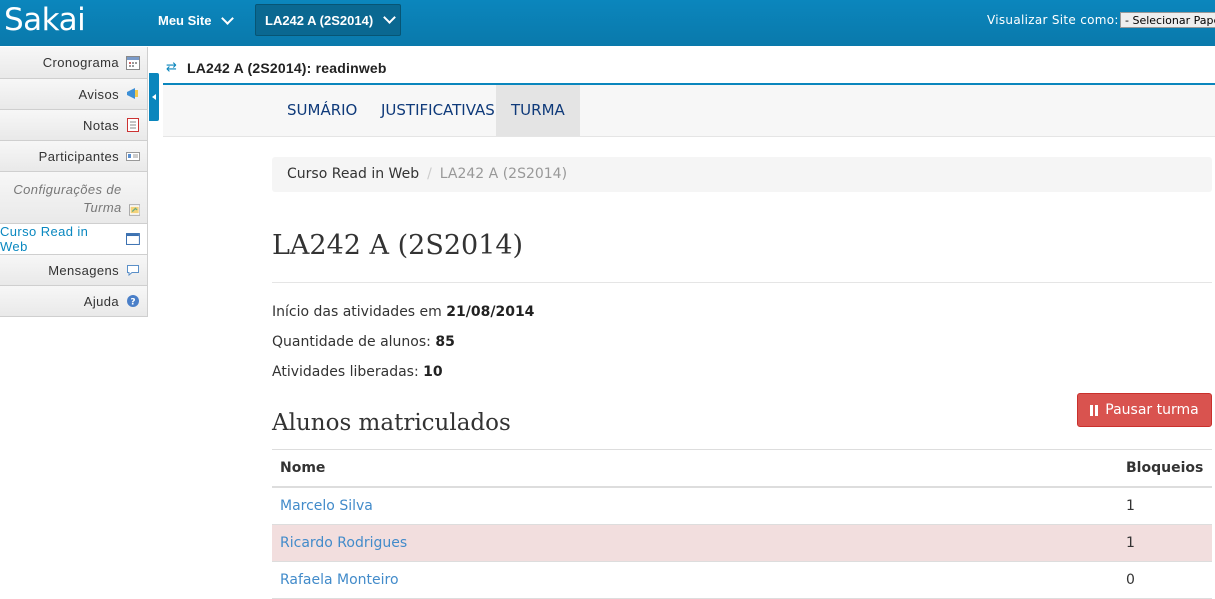 The height and width of the screenshot is (599, 1215). I want to click on view-as-label: Visualizar Site como:, so click(1053, 20).